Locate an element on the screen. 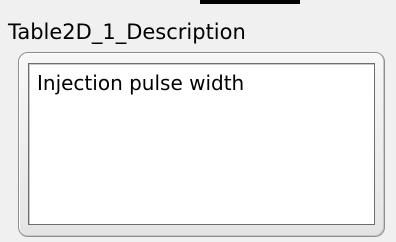  top-edge-fragment is located at coordinates (250, 2).